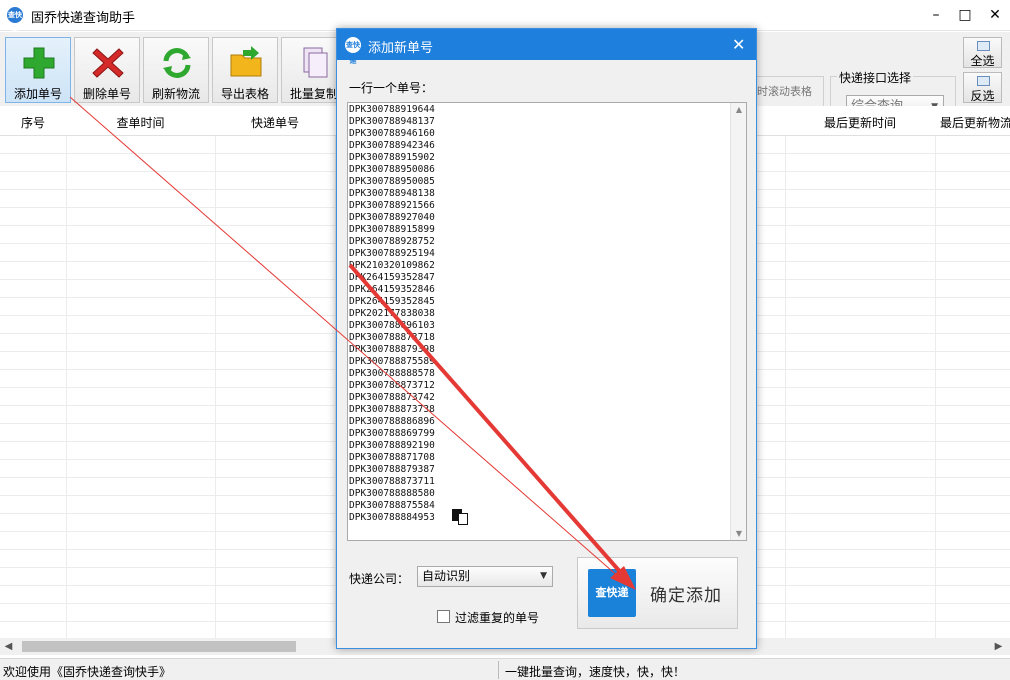 This screenshot has width=1010, height=680. What do you see at coordinates (392, 481) in the screenshot?
I see `tracking-number-line: DPK300788873711` at bounding box center [392, 481].